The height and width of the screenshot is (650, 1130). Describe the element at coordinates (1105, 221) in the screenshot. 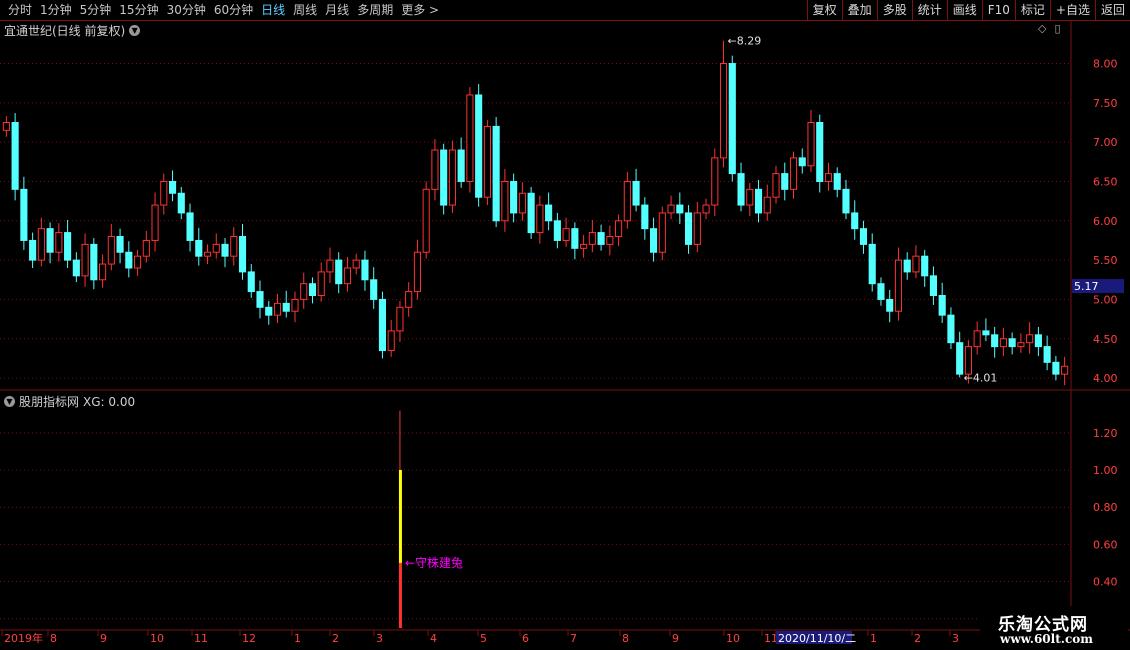

I see `price-tick-label: 6.00` at that location.